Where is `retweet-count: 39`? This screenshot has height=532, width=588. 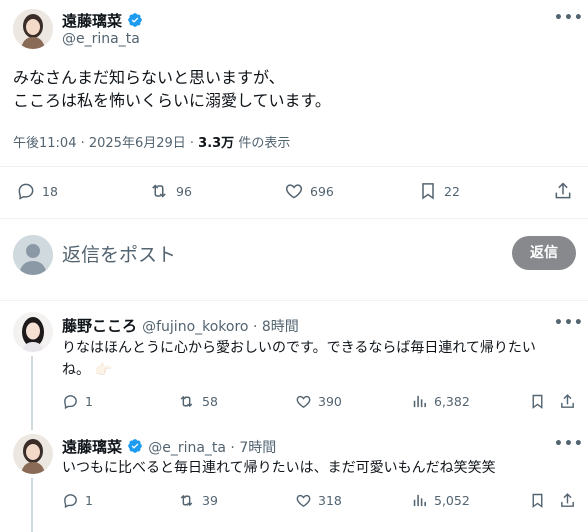 retweet-count: 39 is located at coordinates (210, 500).